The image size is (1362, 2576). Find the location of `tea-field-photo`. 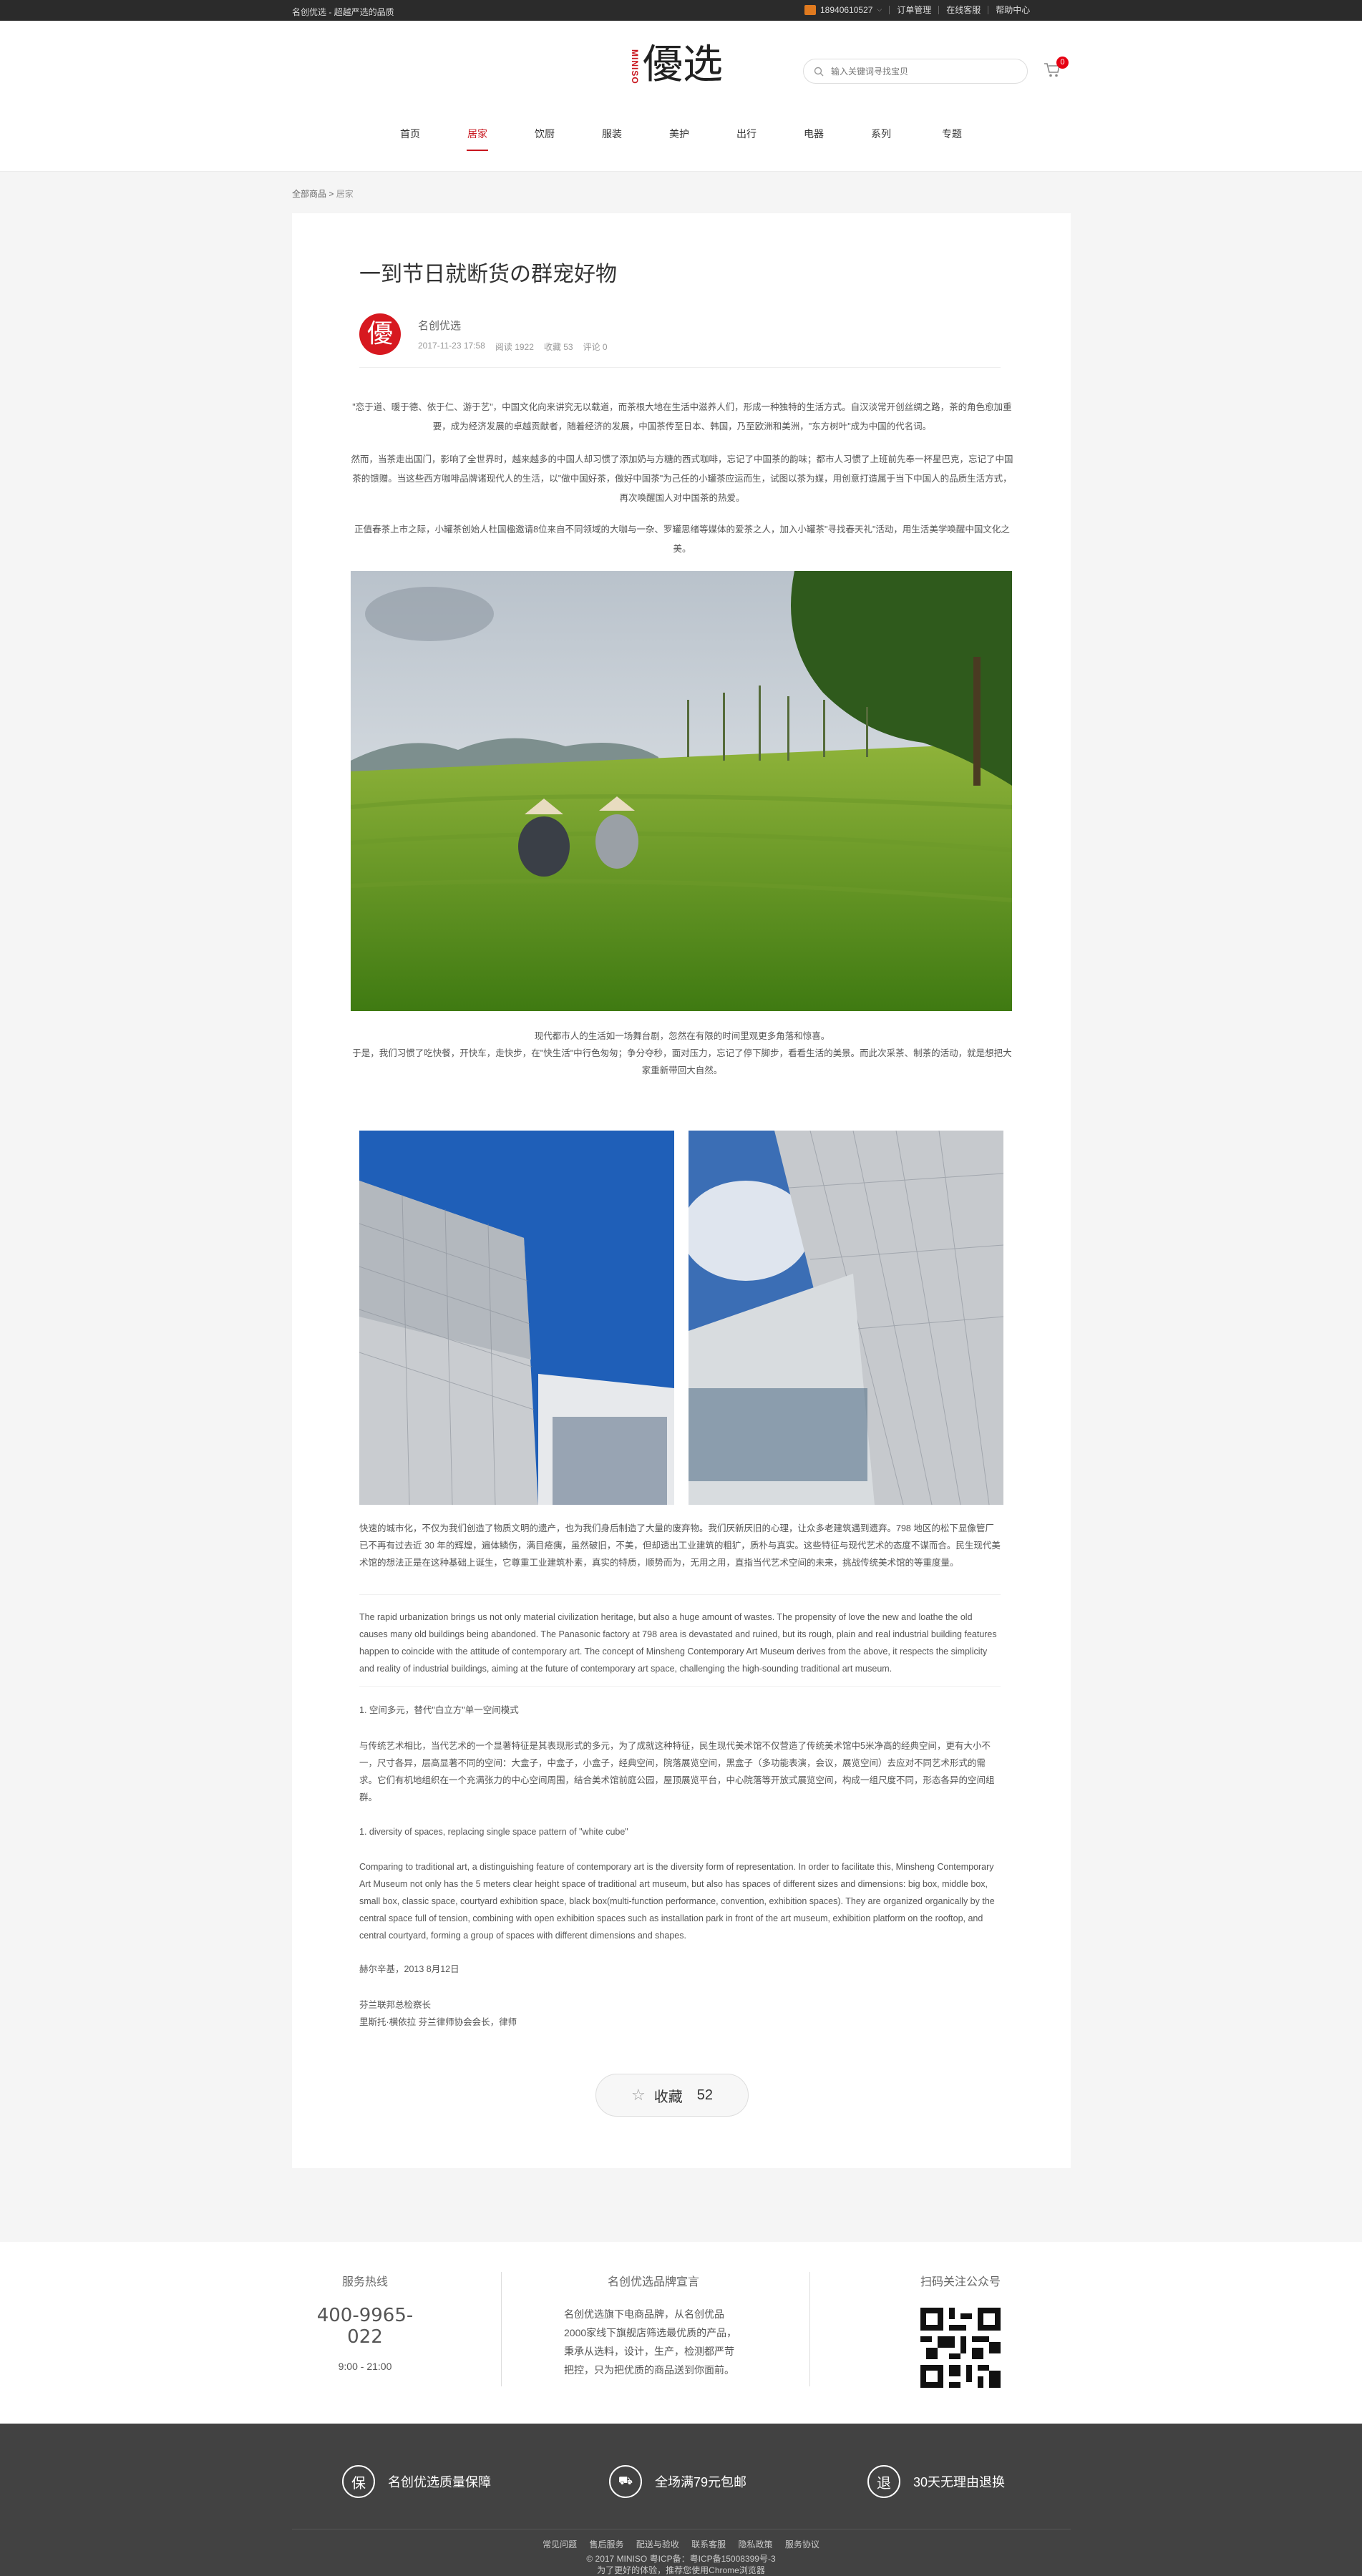

tea-field-photo is located at coordinates (682, 791).